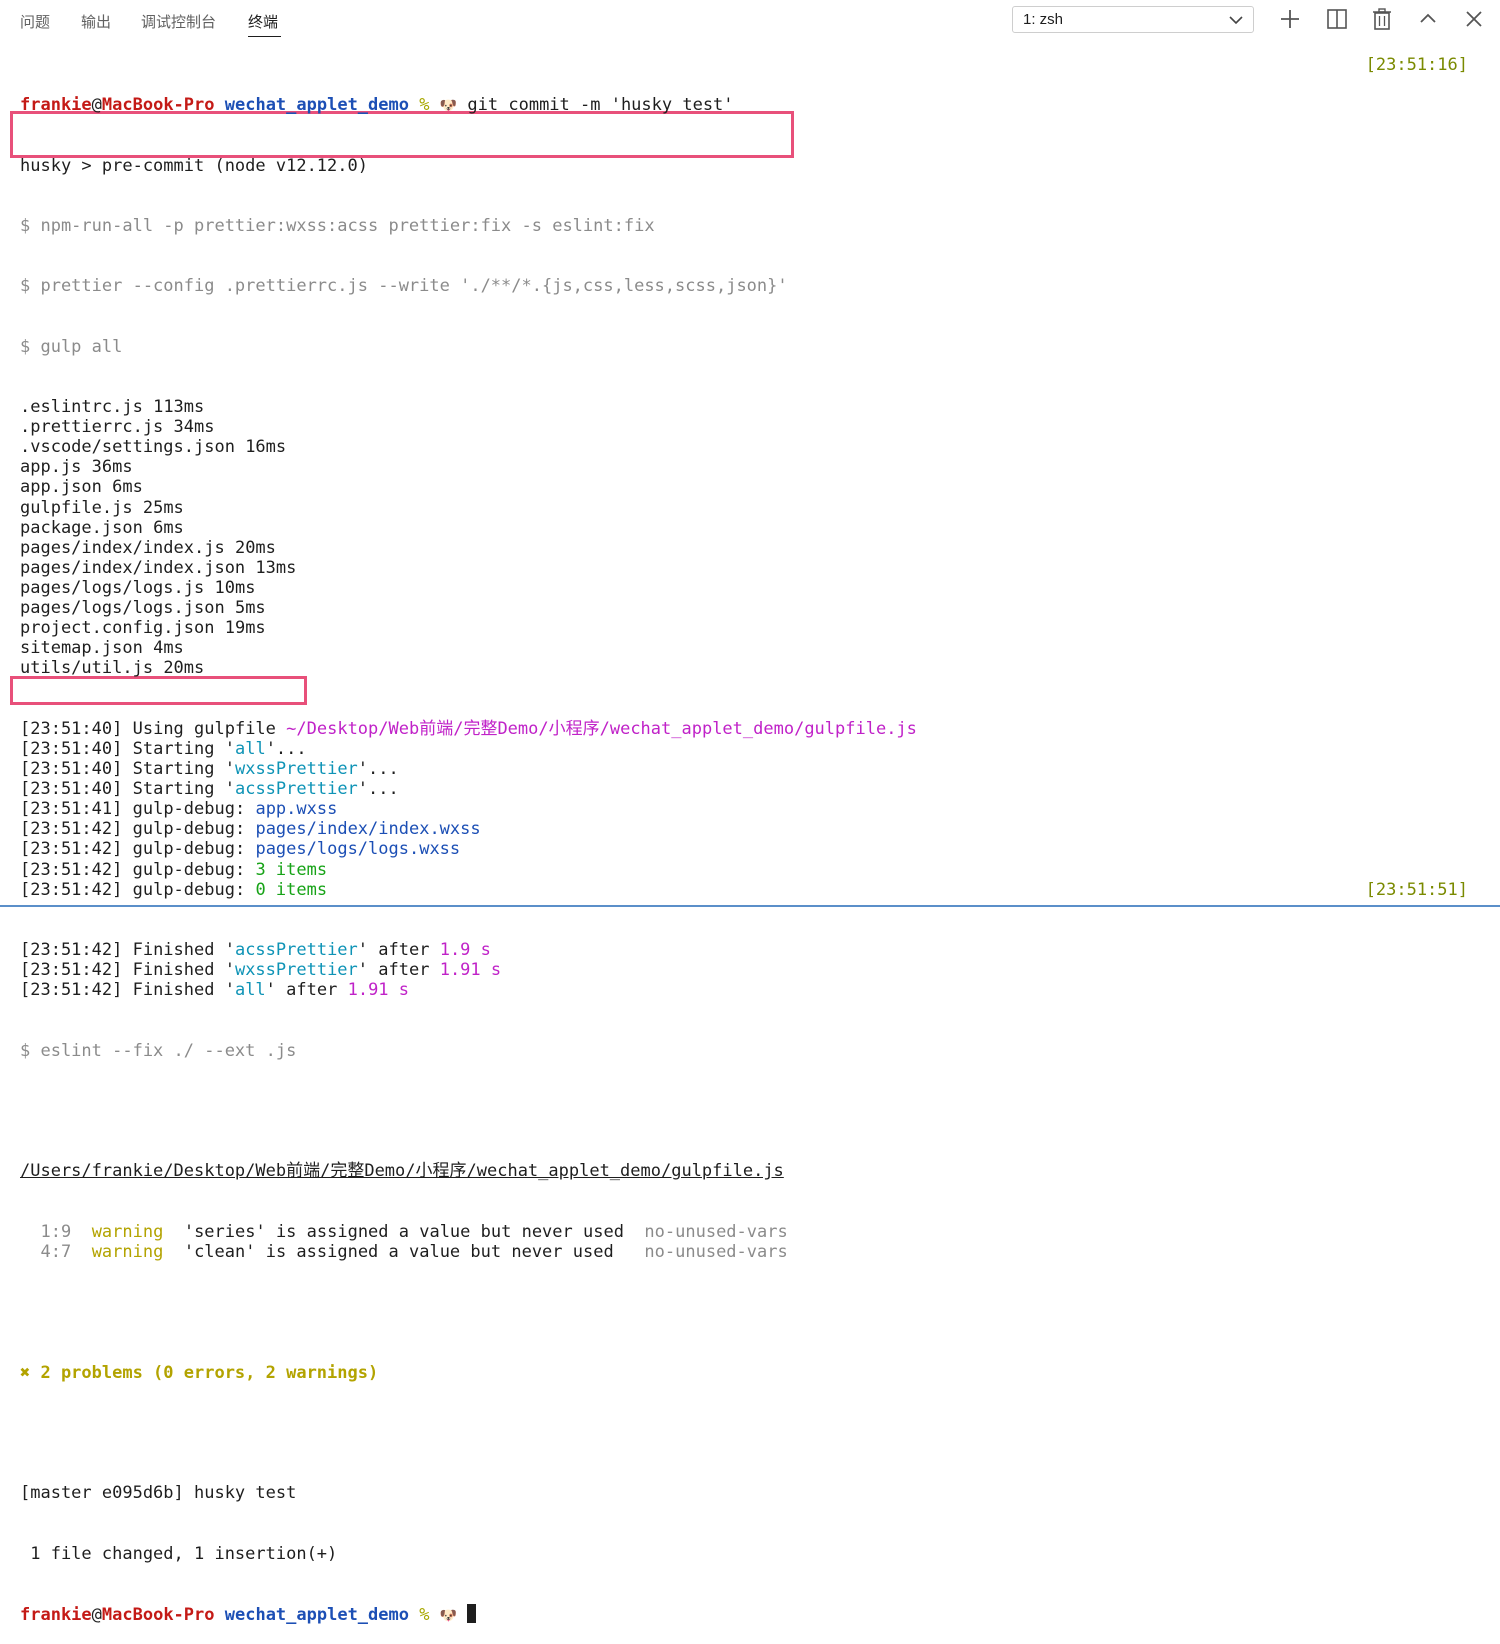  Describe the element at coordinates (468, 528) in the screenshot. I see `file-line: package.json 6ms` at that location.